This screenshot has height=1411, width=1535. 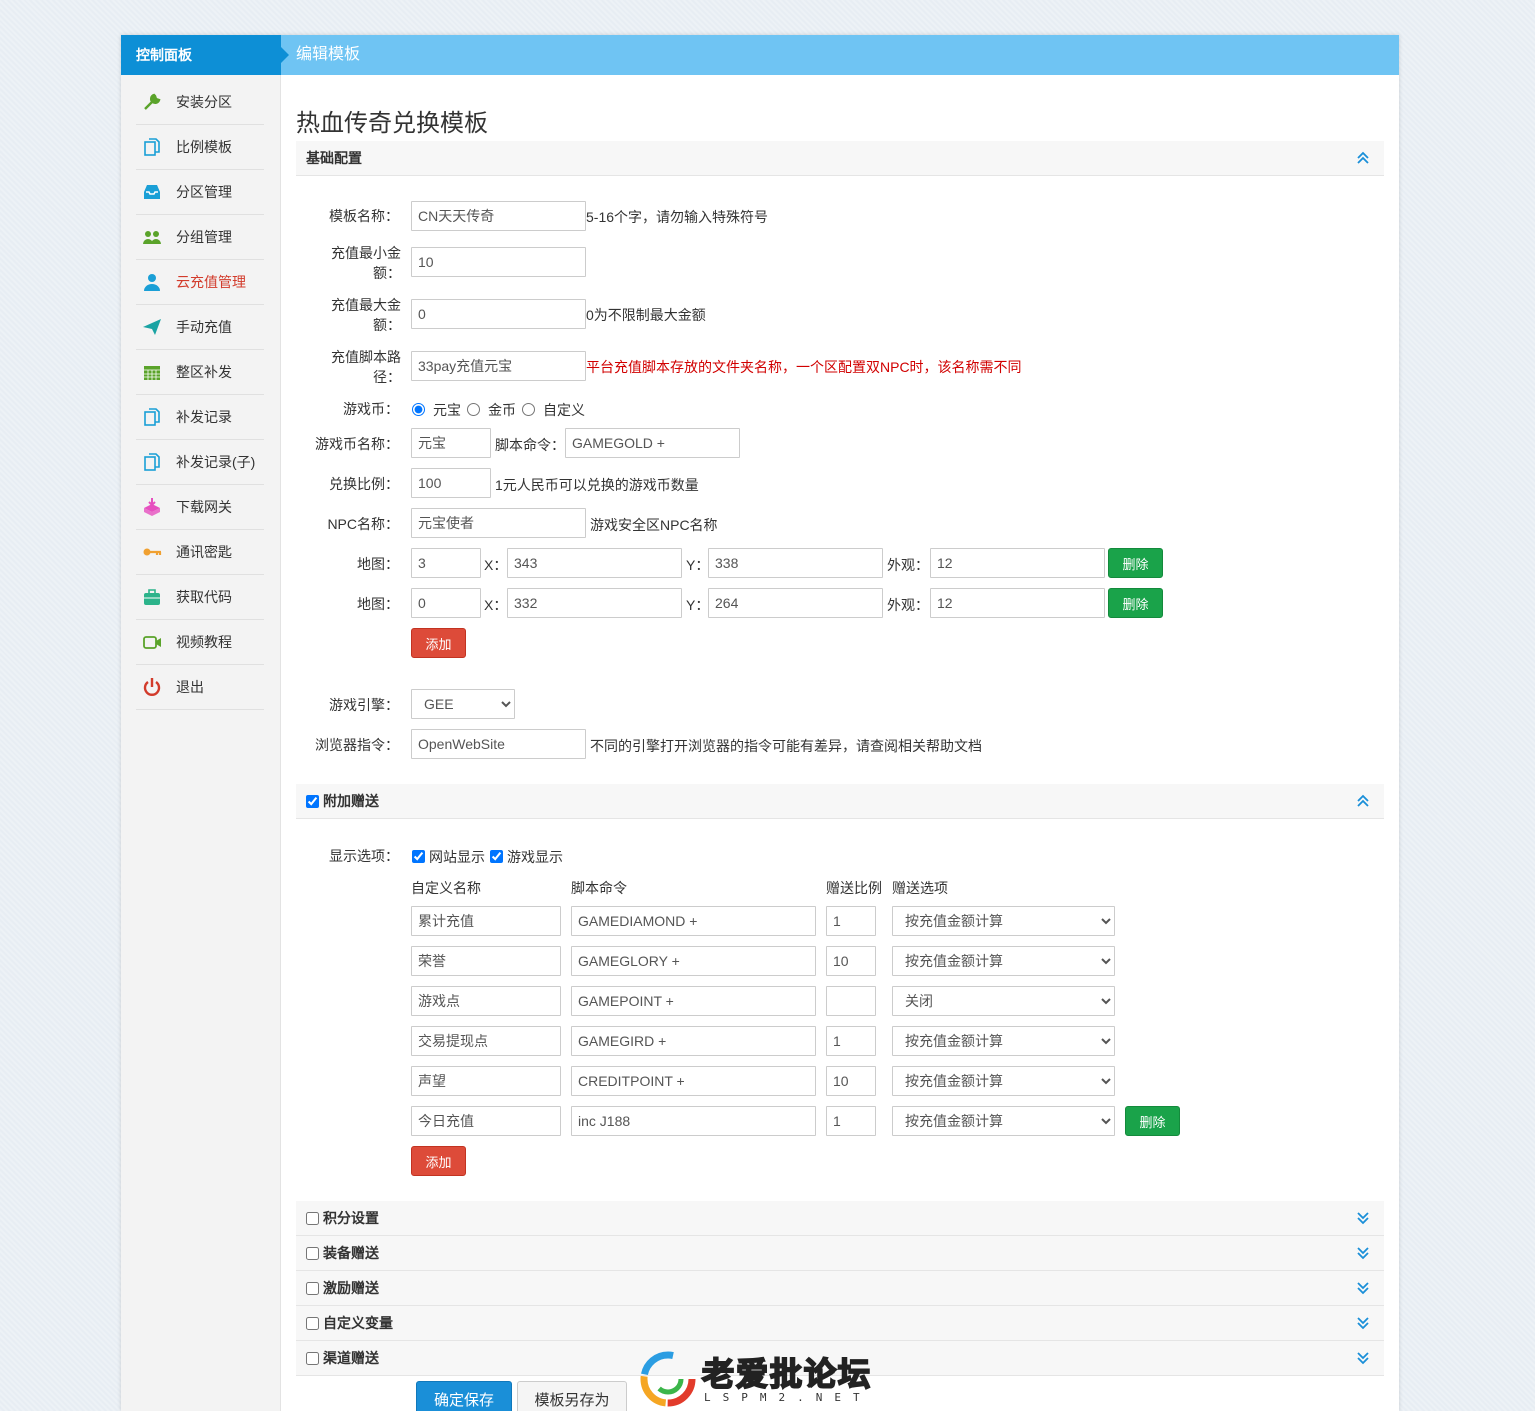 What do you see at coordinates (498, 366) in the screenshot?
I see `script-path-input` at bounding box center [498, 366].